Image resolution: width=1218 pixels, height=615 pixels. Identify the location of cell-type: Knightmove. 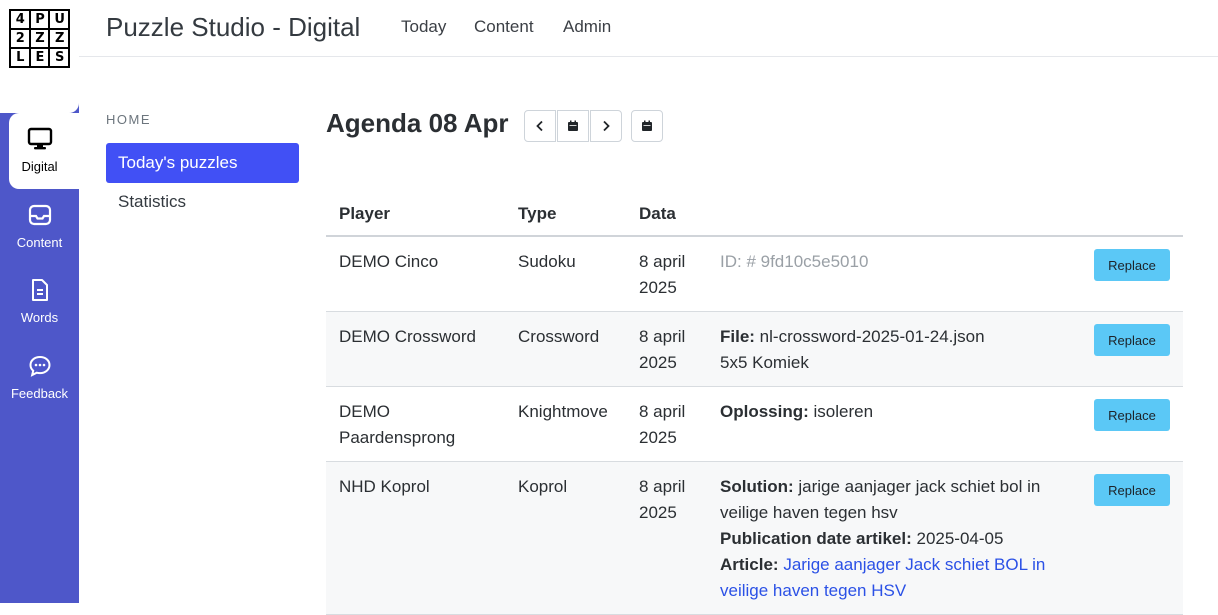
(565, 424).